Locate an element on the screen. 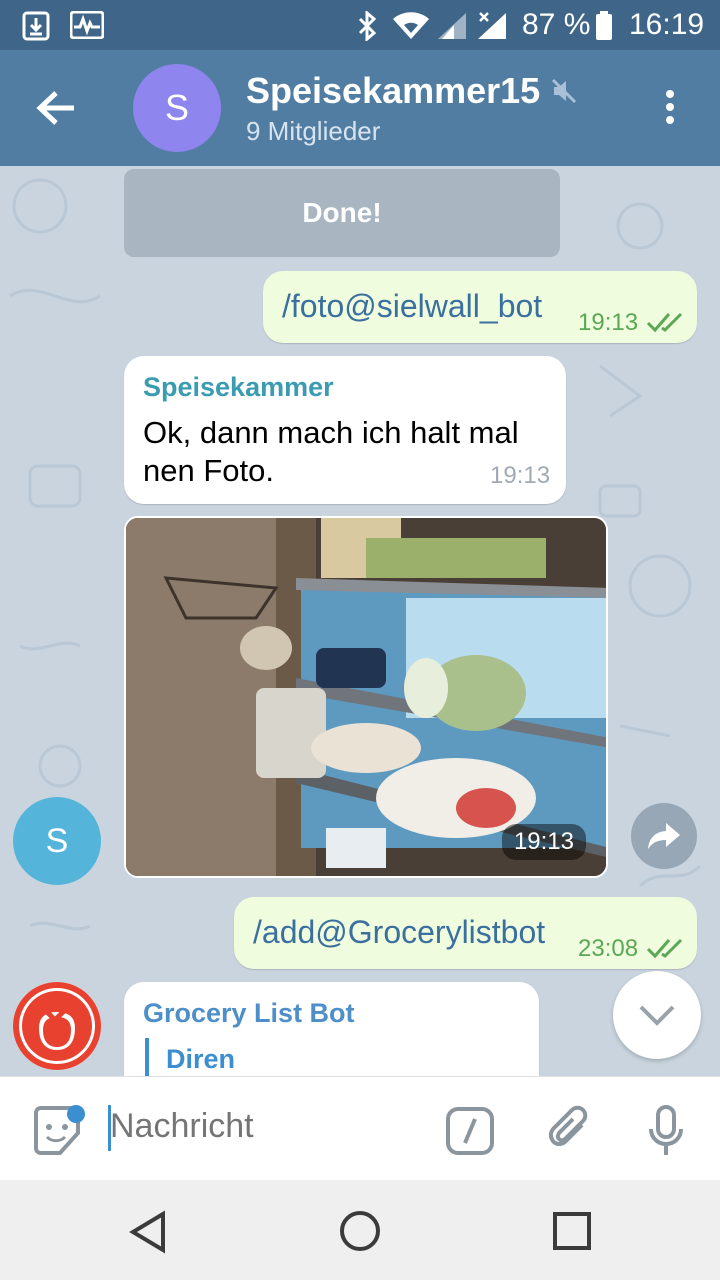 This screenshot has width=720, height=1280. attach-icon is located at coordinates (570, 1130).